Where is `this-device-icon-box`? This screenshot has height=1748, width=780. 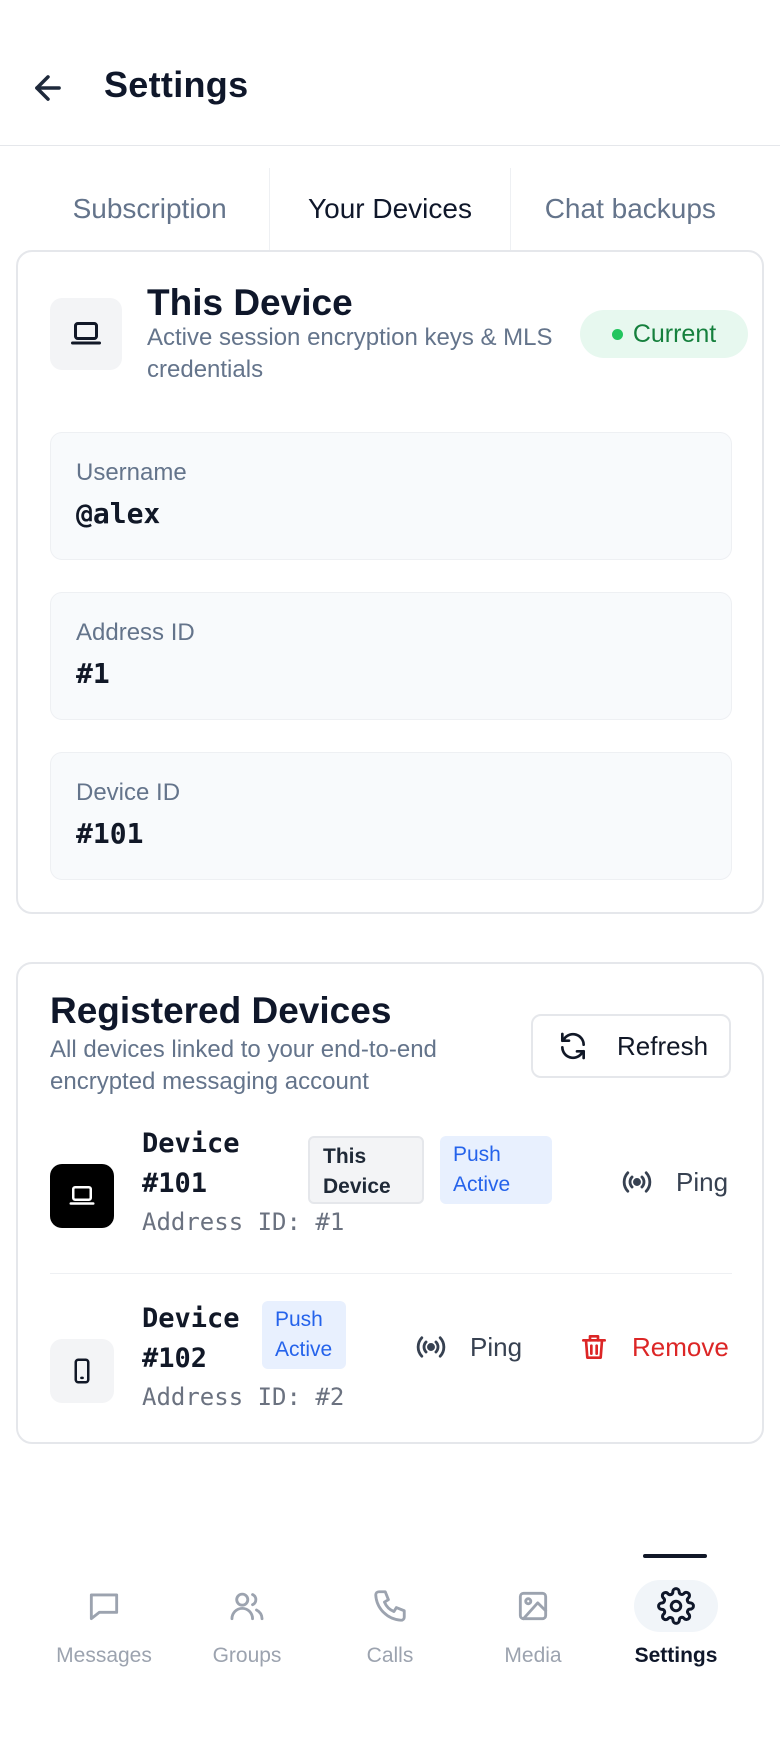 this-device-icon-box is located at coordinates (86, 334).